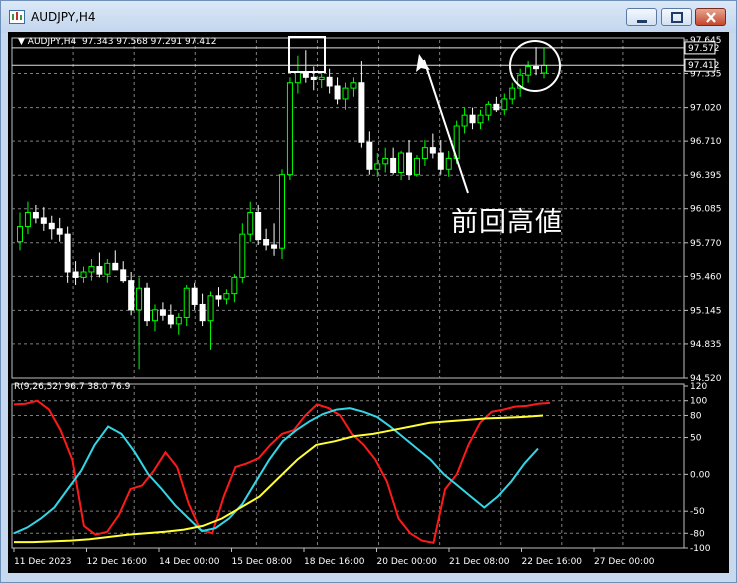 The image size is (737, 583). I want to click on chart-info-label: ▼ AUDJPY,H4 97.343 97.568 97.291 97.412, so click(117, 42).